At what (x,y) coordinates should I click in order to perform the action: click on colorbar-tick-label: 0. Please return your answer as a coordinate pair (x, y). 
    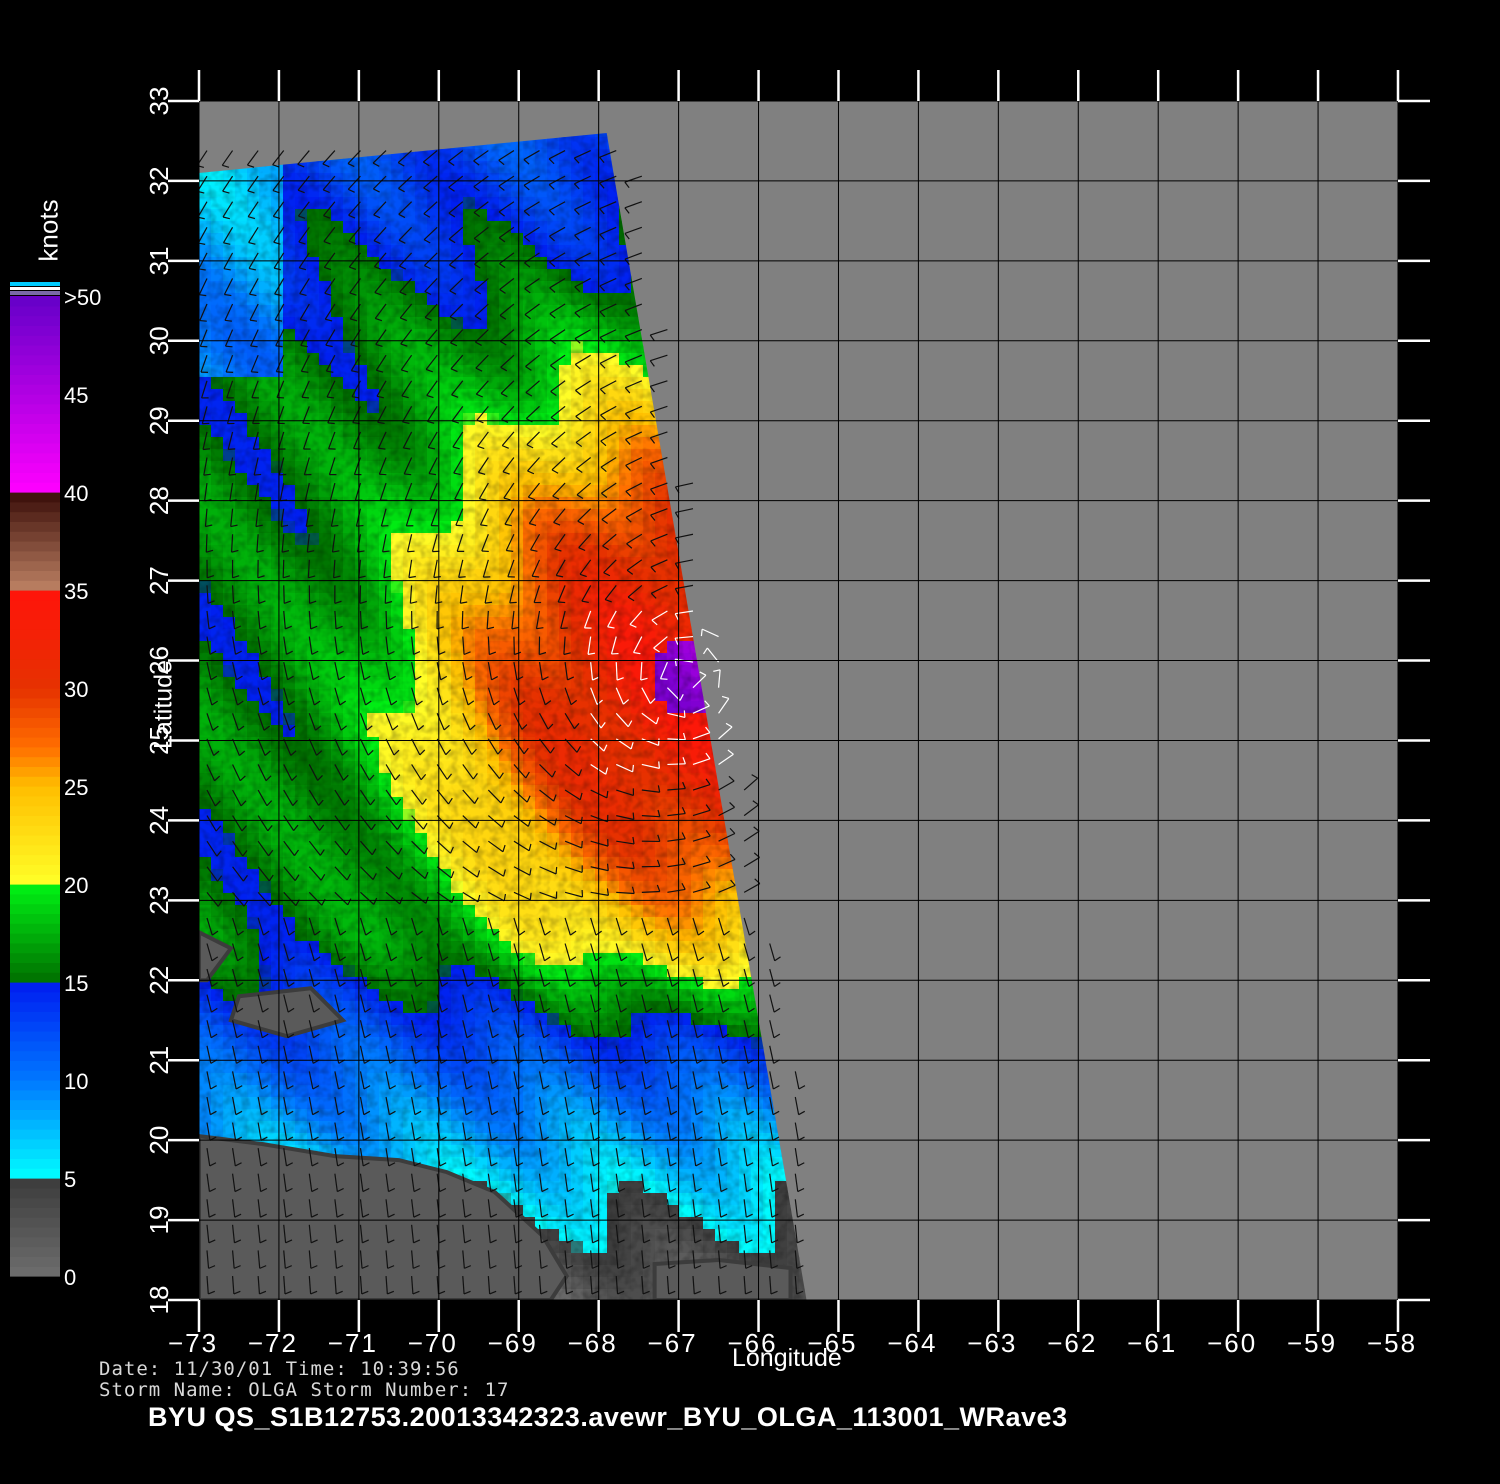
    Looking at the image, I should click on (70, 1277).